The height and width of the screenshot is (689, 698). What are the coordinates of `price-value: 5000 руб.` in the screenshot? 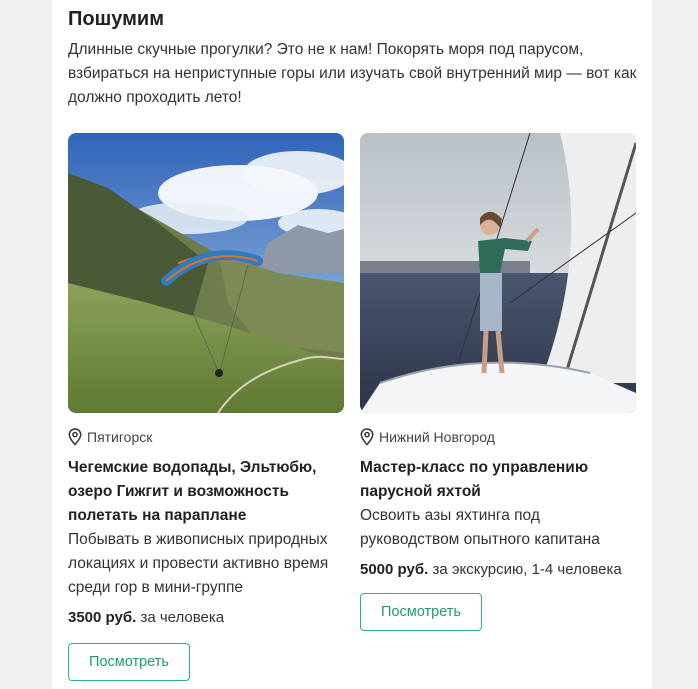 It's located at (394, 569).